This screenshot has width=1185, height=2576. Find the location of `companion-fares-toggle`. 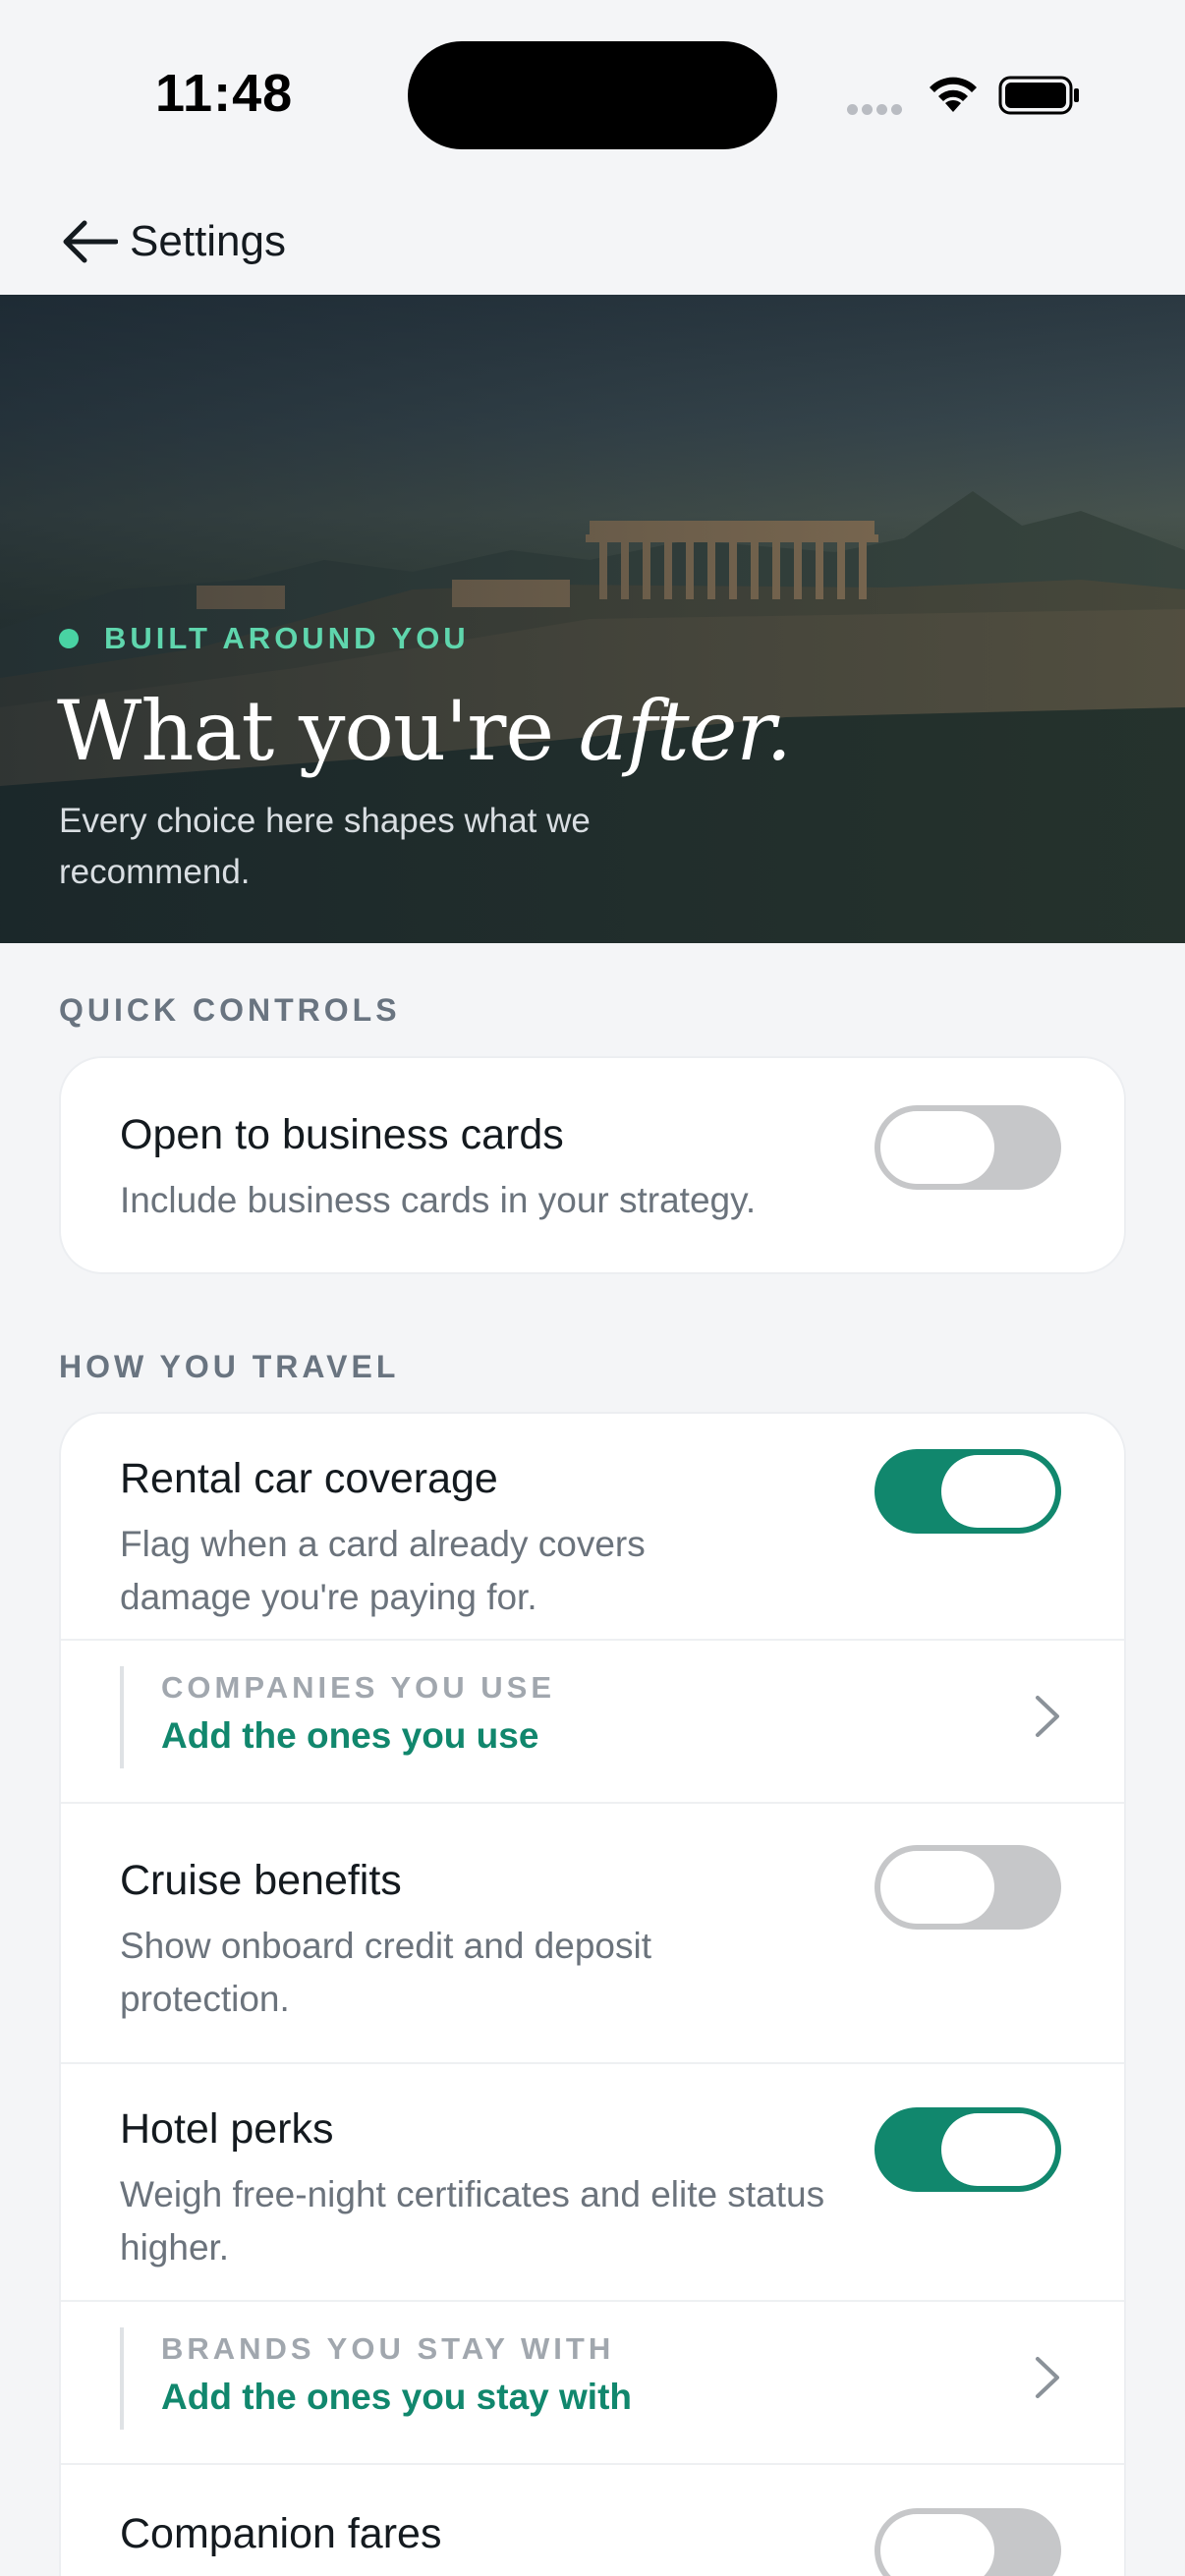

companion-fares-toggle is located at coordinates (968, 2542).